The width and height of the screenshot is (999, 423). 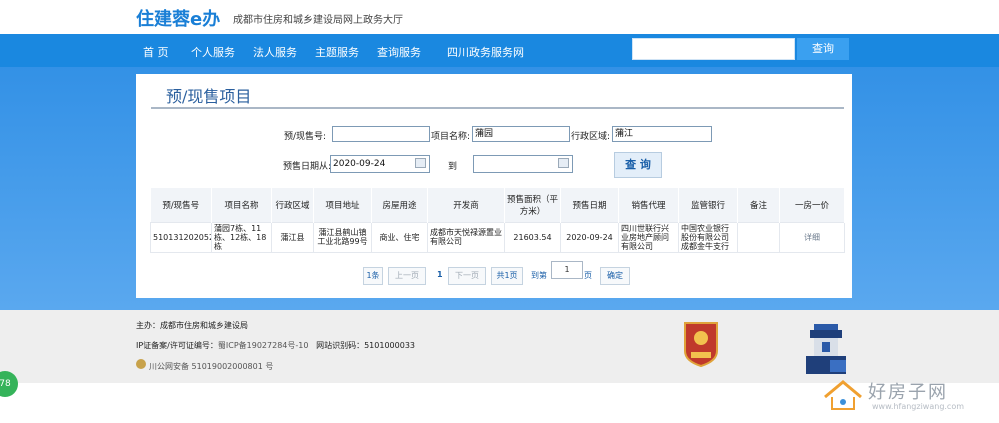 What do you see at coordinates (708, 205) in the screenshot?
I see `column-header: 监管银行` at bounding box center [708, 205].